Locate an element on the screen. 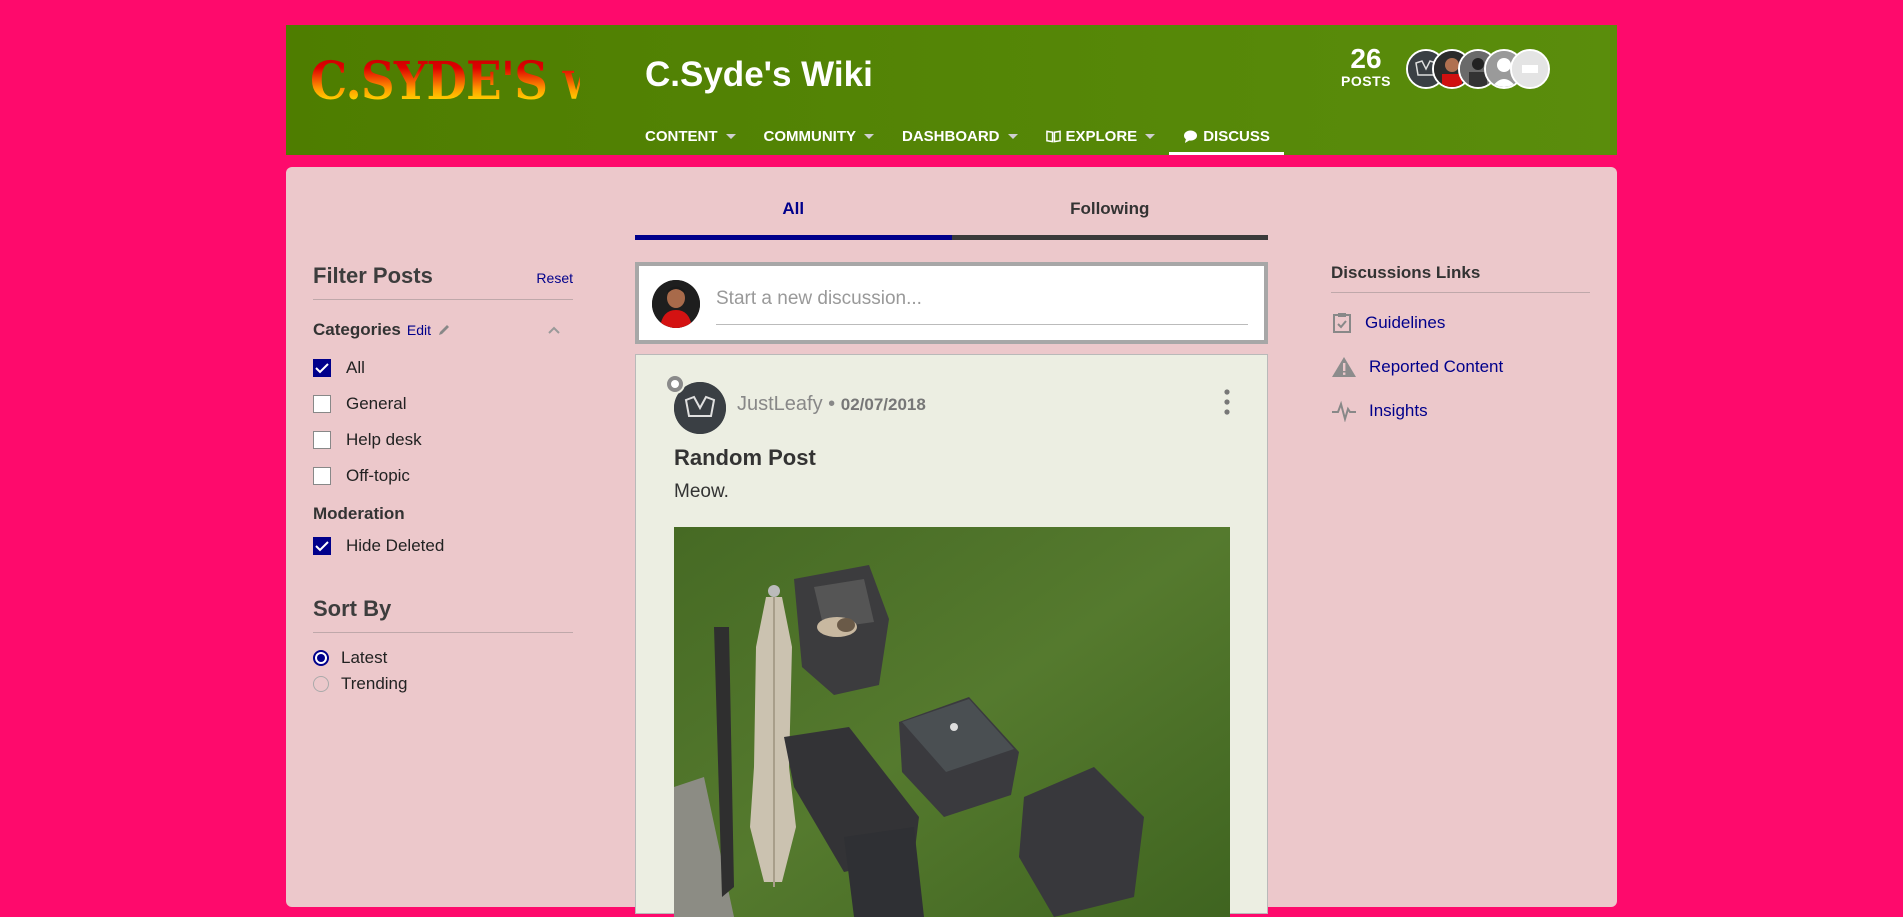  post-body: Meow. is located at coordinates (701, 491).